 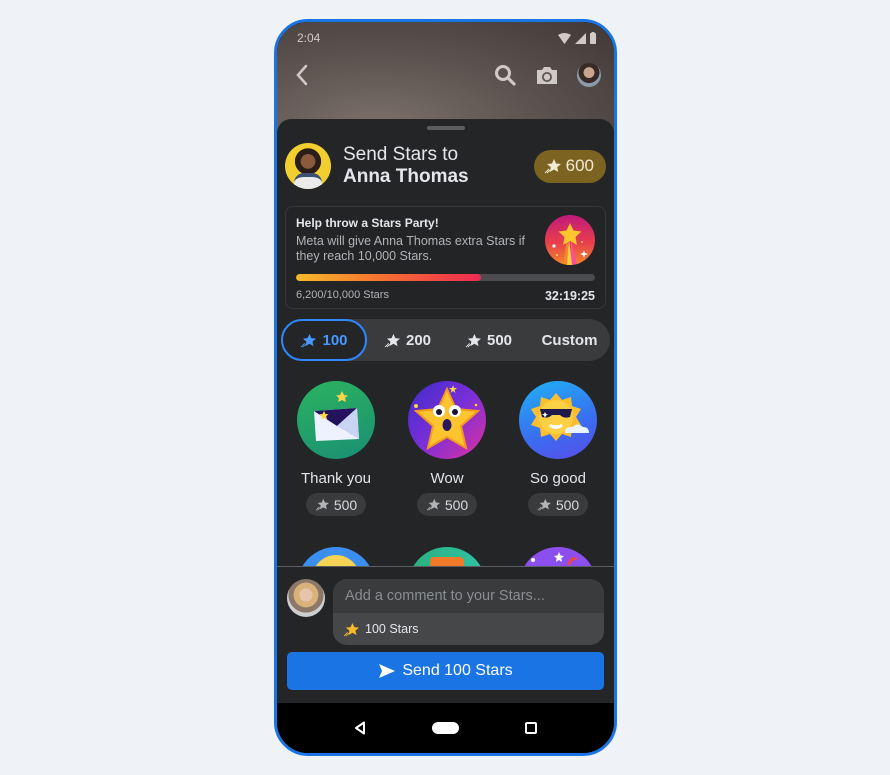 I want to click on envelope-icon, so click(x=336, y=420).